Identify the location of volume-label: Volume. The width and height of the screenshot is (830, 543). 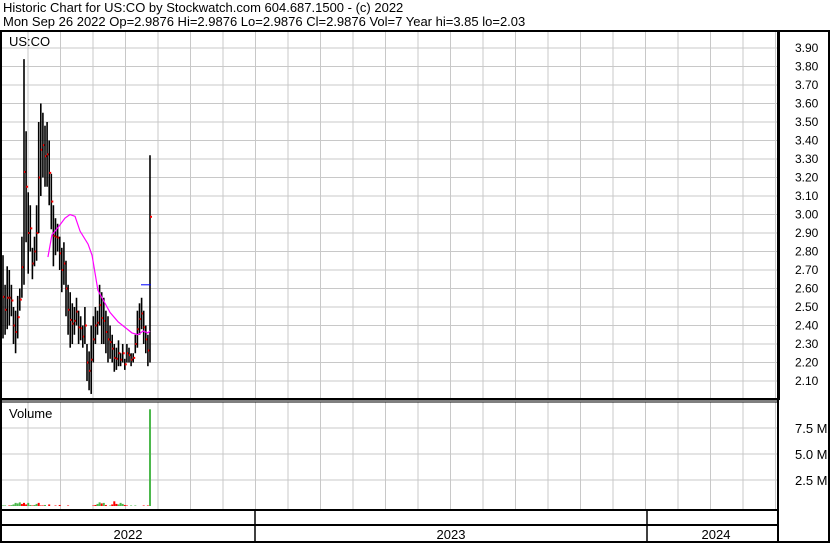
(30, 413).